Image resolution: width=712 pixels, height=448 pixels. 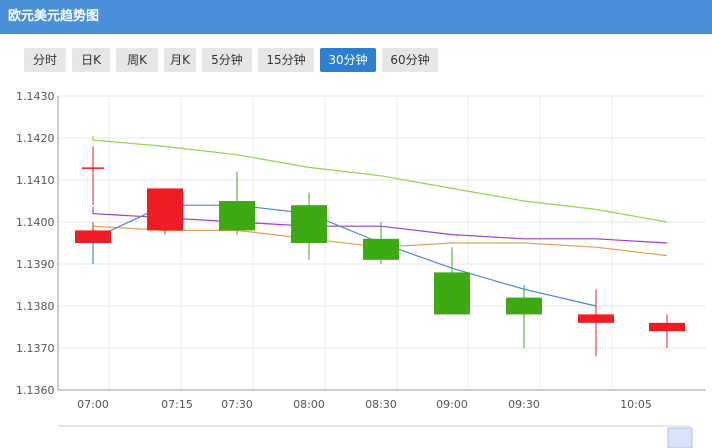 What do you see at coordinates (410, 60) in the screenshot?
I see `tab-8: 60分钟` at bounding box center [410, 60].